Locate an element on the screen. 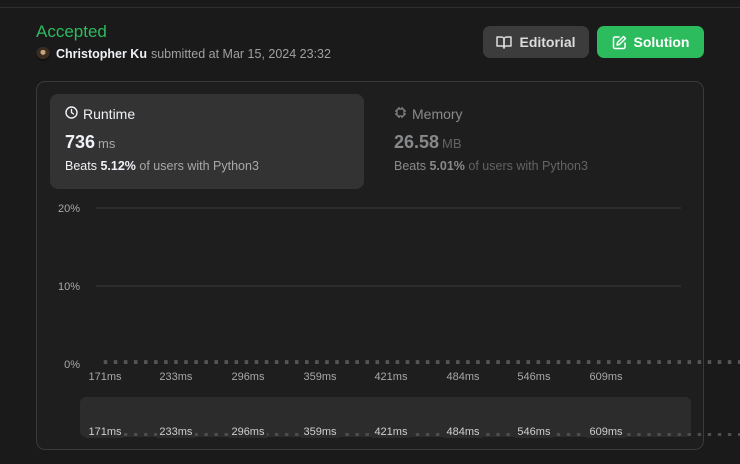  solution-button: Solution is located at coordinates (650, 42).